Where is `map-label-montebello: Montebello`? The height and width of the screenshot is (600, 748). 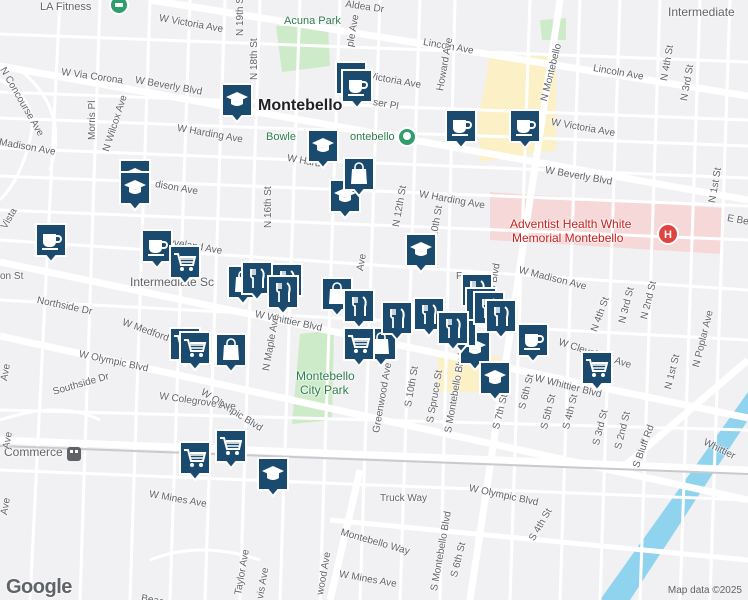
map-label-montebello: Montebello is located at coordinates (300, 105).